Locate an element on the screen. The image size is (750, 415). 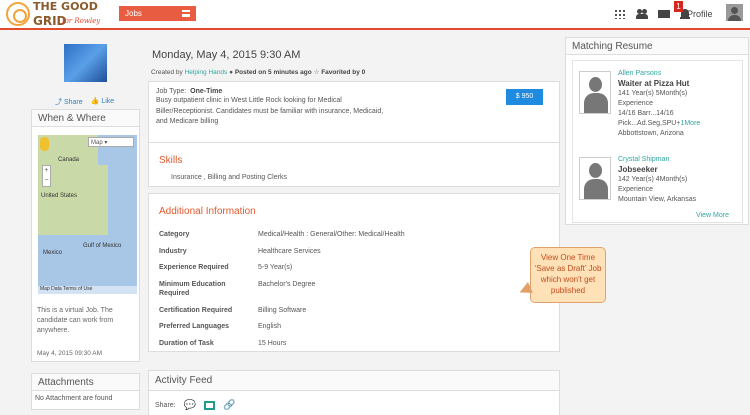
resume-name: Crystal Shipman is located at coordinates (682, 160).